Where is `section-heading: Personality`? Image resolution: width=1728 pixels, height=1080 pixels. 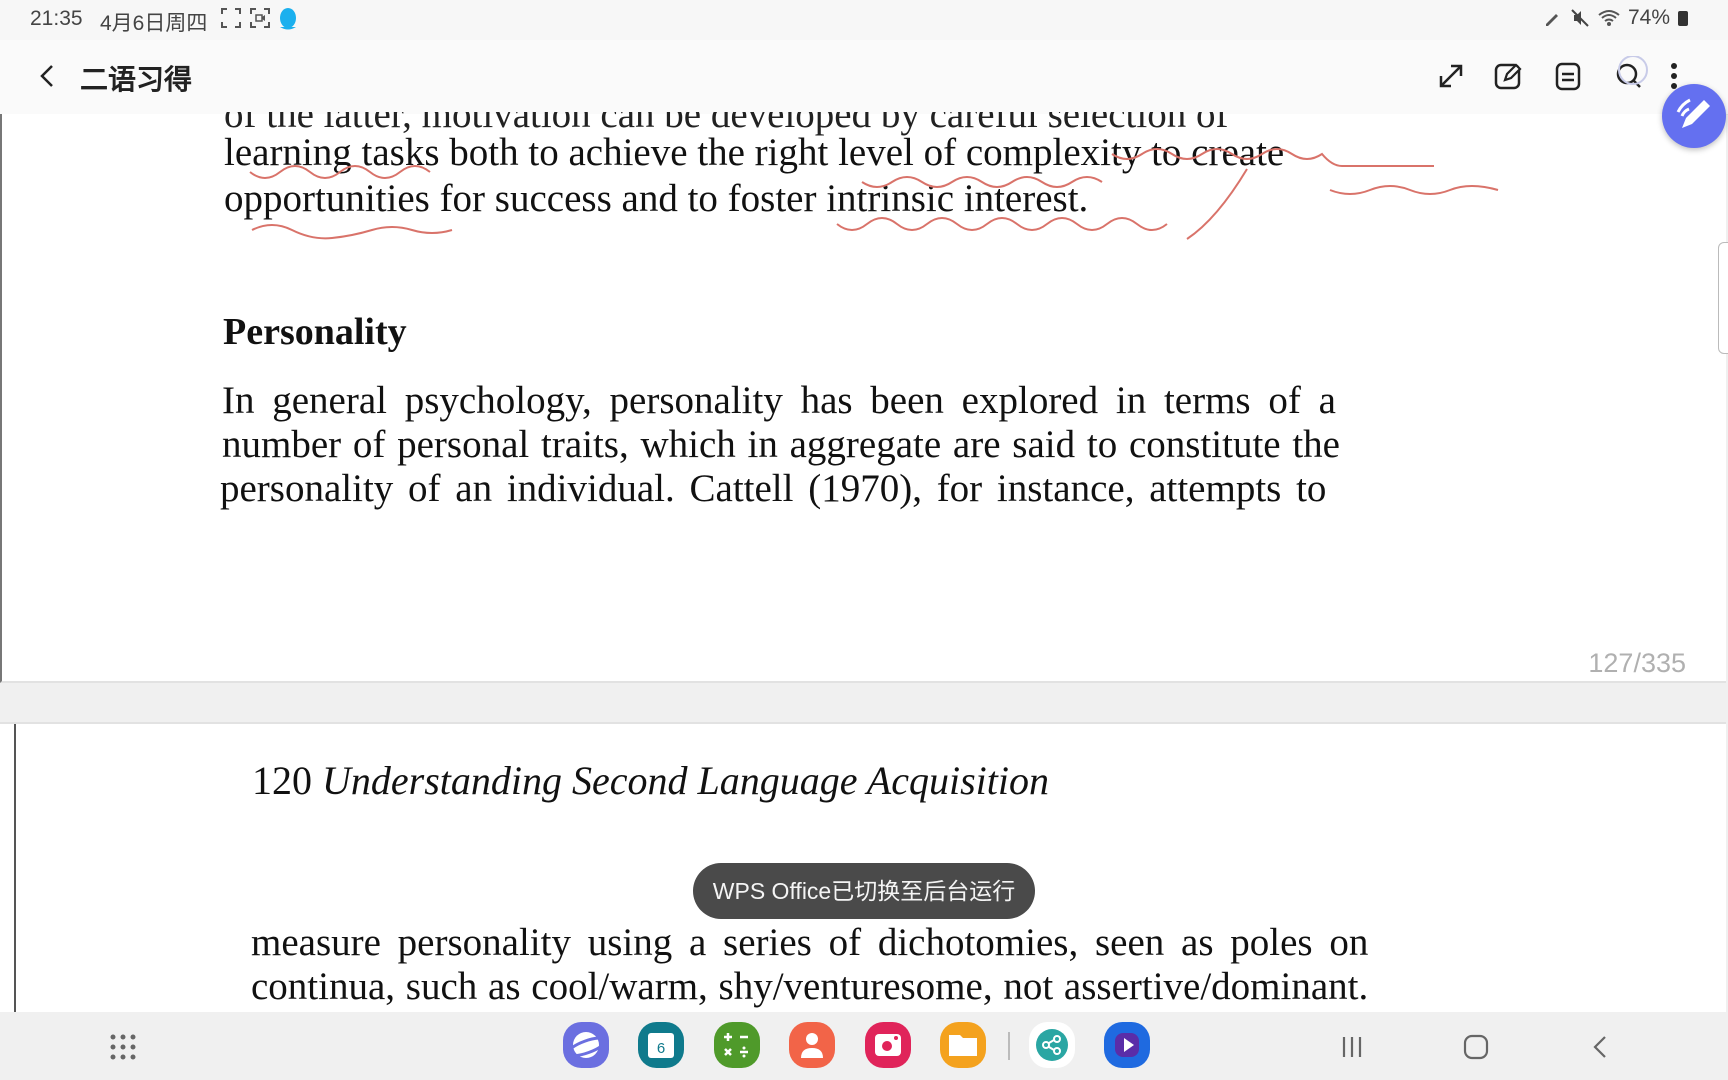
section-heading: Personality is located at coordinates (315, 332).